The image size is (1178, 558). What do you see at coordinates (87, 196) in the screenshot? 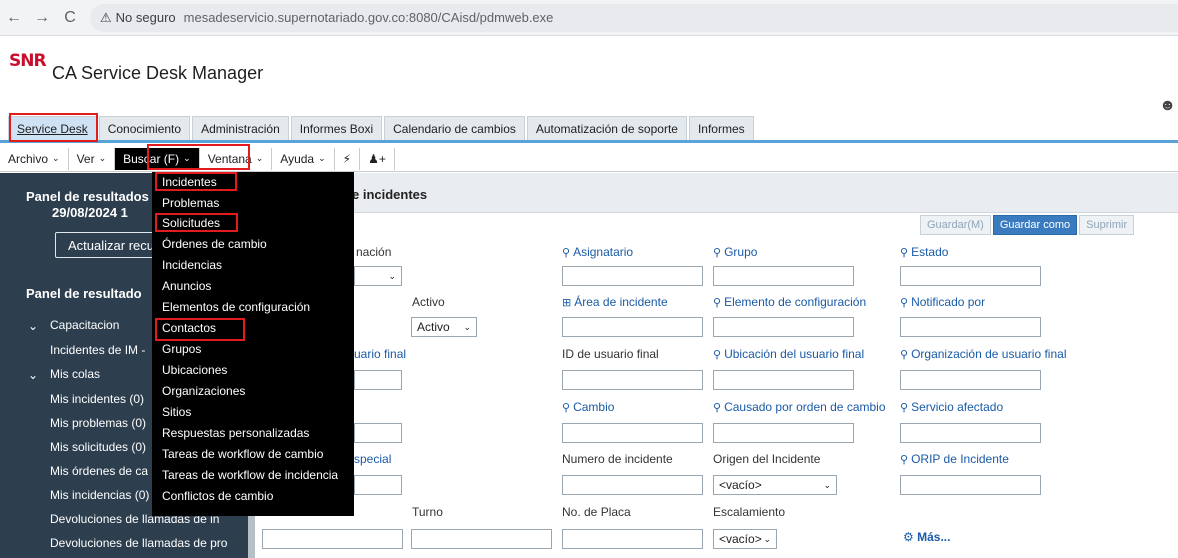
I see `panel-title: Panel de resultados` at bounding box center [87, 196].